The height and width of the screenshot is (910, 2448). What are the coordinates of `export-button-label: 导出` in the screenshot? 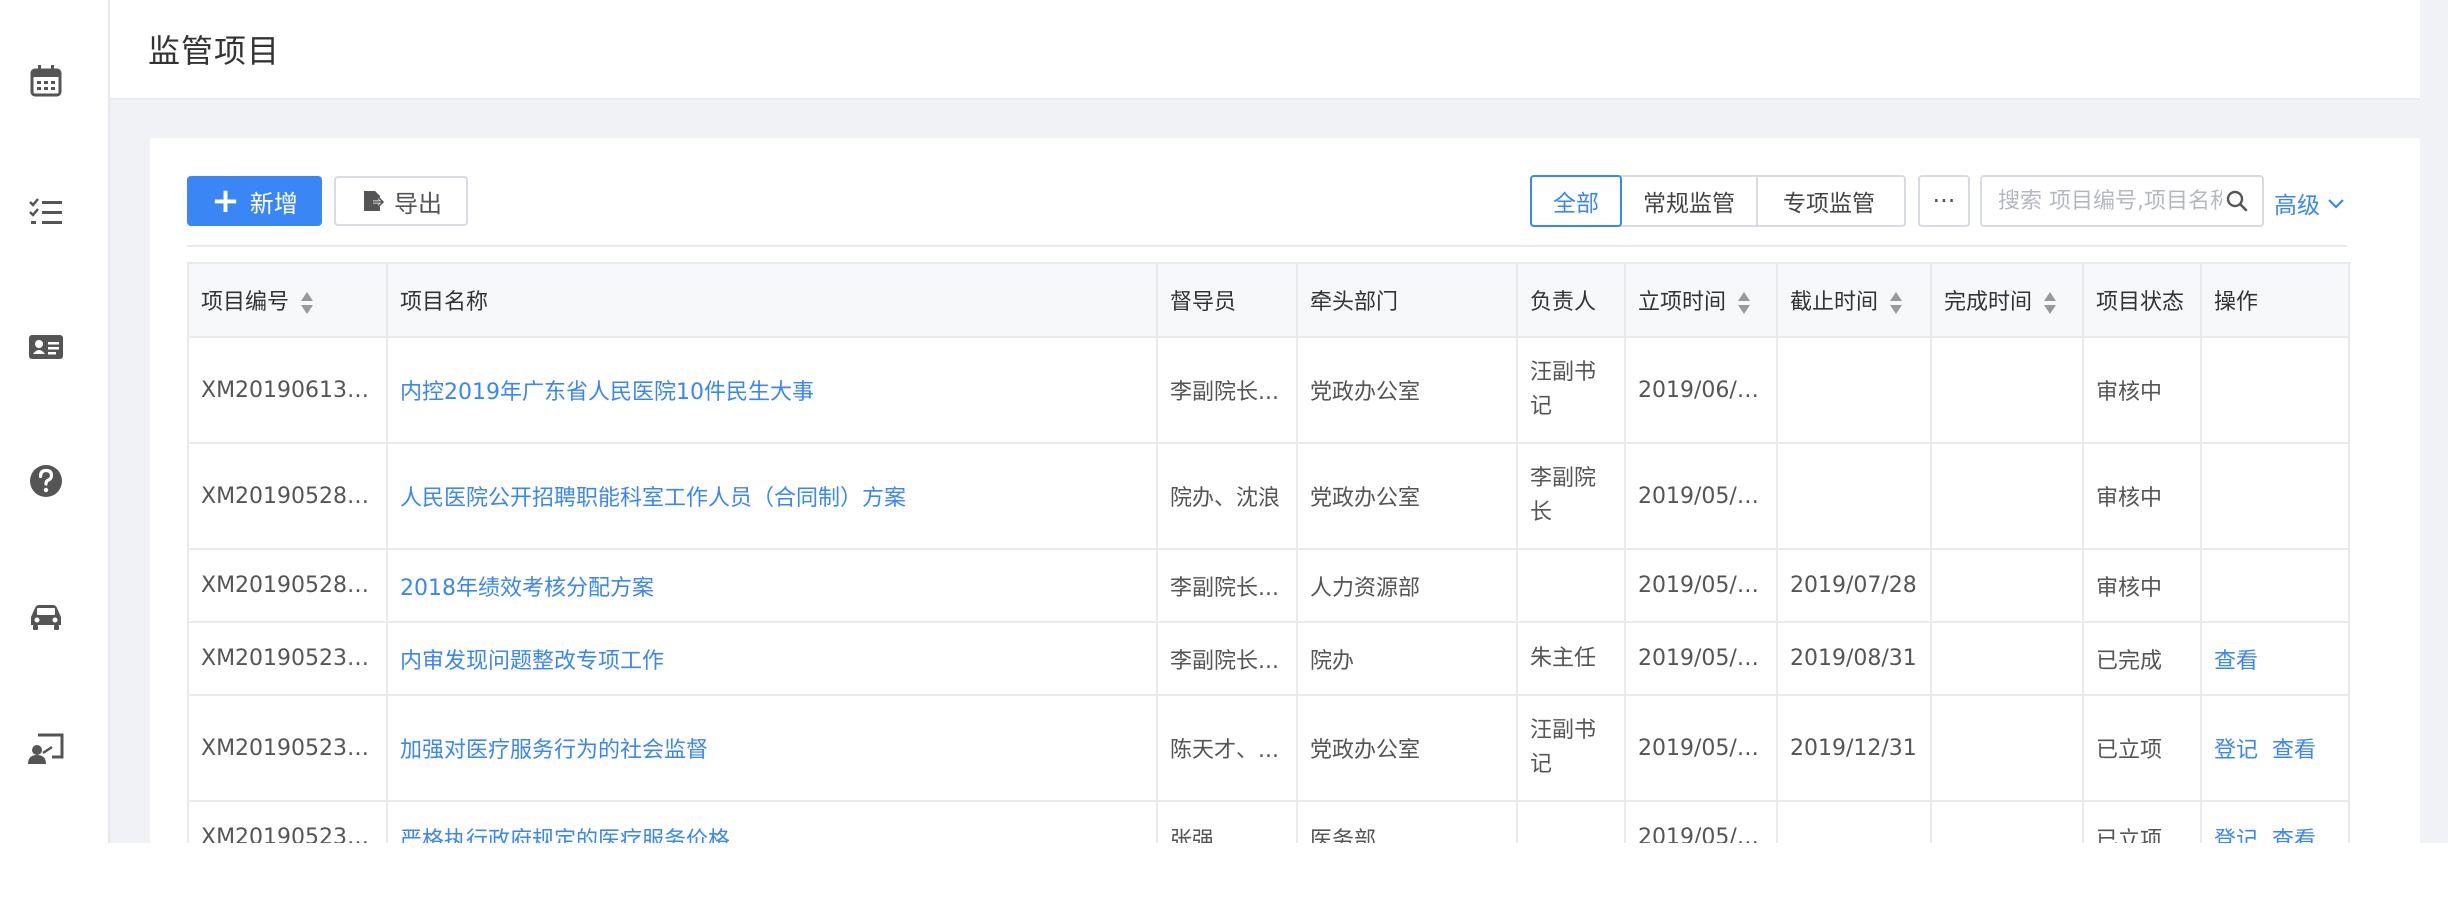 It's located at (418, 203).